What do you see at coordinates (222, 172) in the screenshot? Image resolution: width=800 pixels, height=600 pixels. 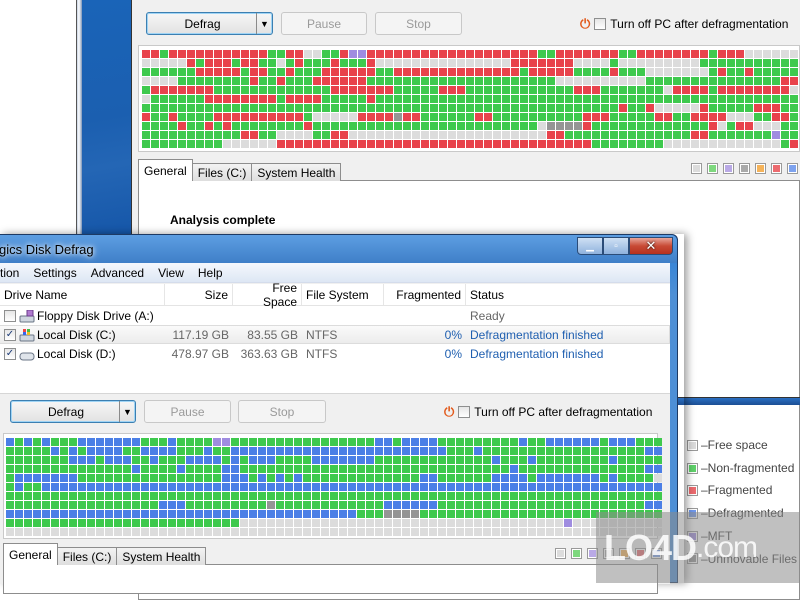 I see `back-tab-files: Files (C:)` at bounding box center [222, 172].